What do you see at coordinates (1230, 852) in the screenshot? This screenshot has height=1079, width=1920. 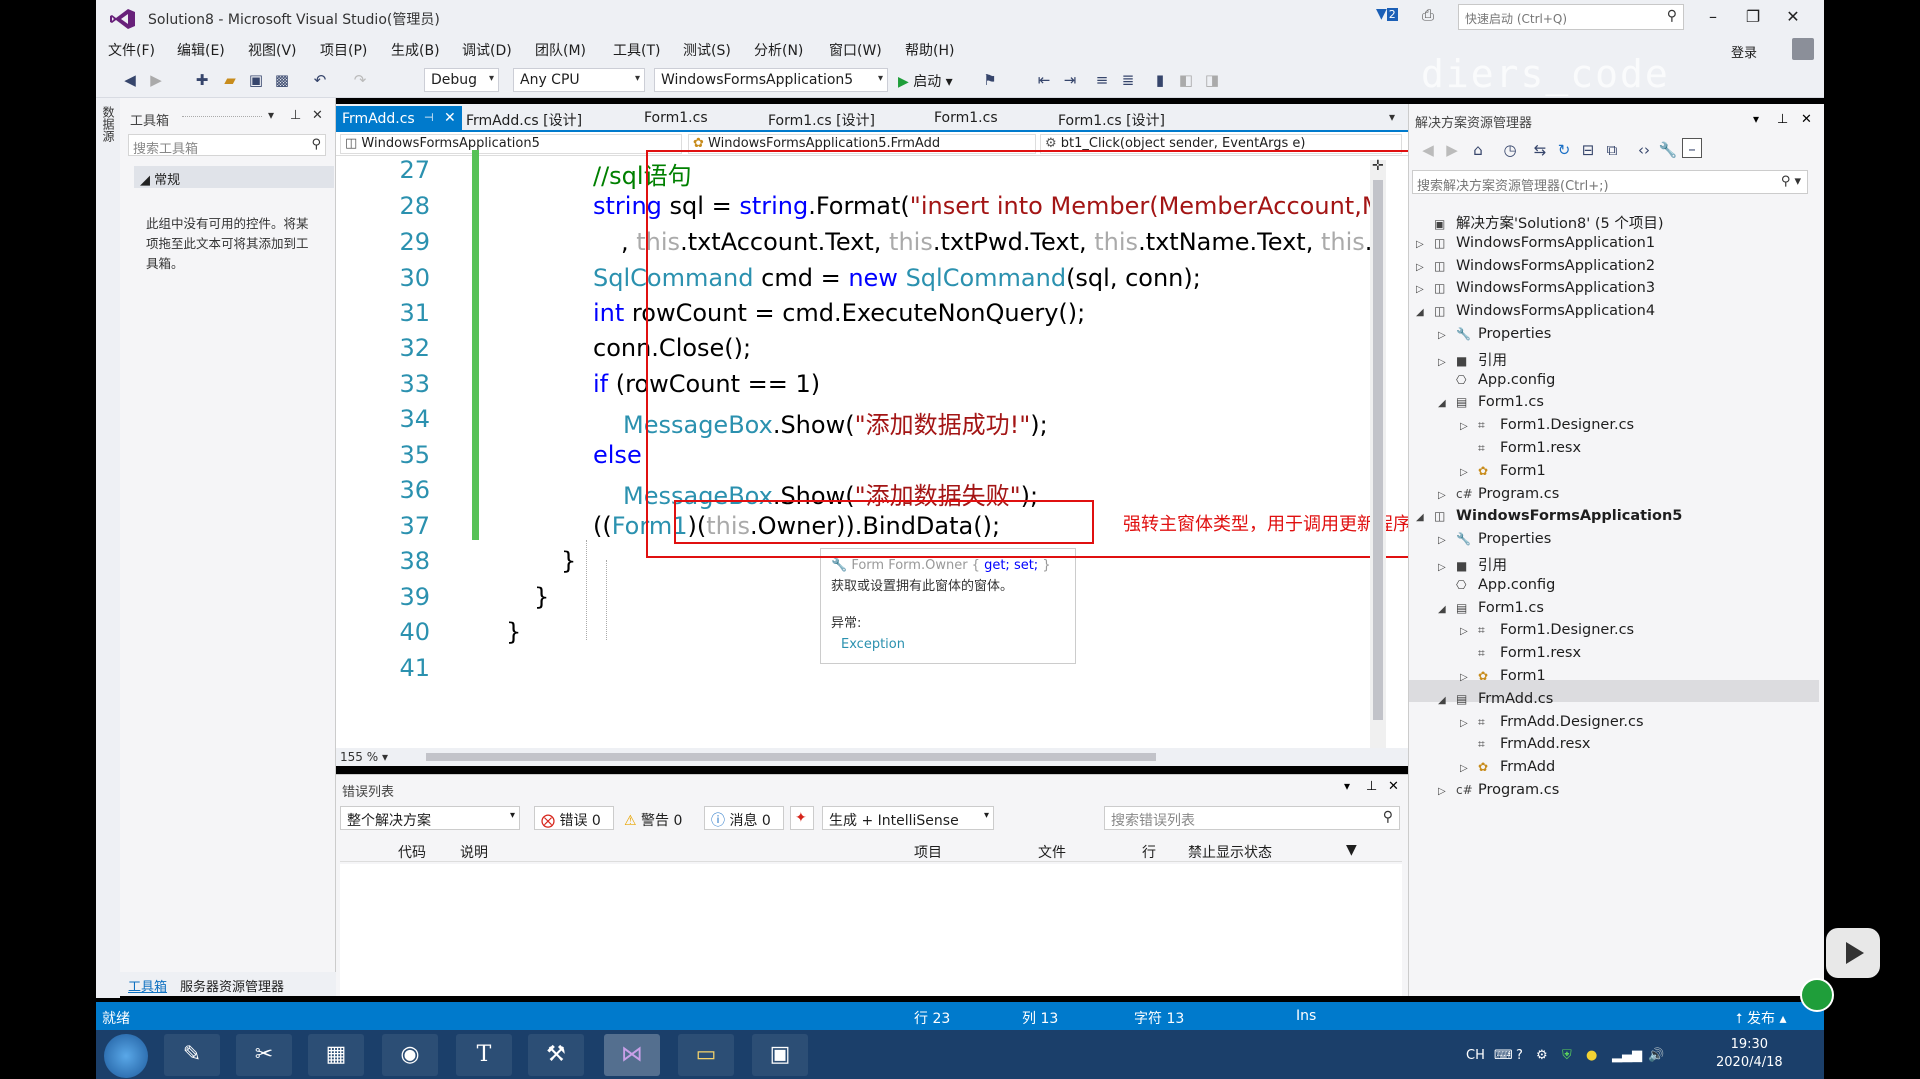 I see `col-suppression: 禁止显示状态` at bounding box center [1230, 852].